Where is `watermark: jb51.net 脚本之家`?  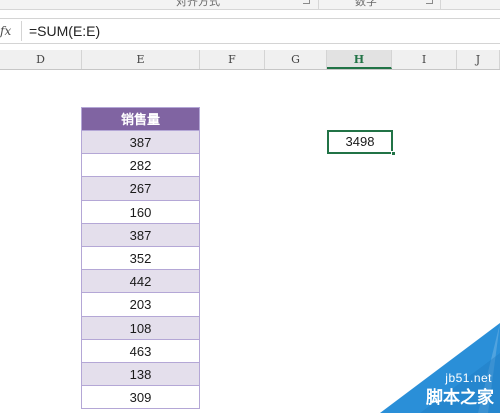
watermark: jb51.net 脚本之家 is located at coordinates (440, 368).